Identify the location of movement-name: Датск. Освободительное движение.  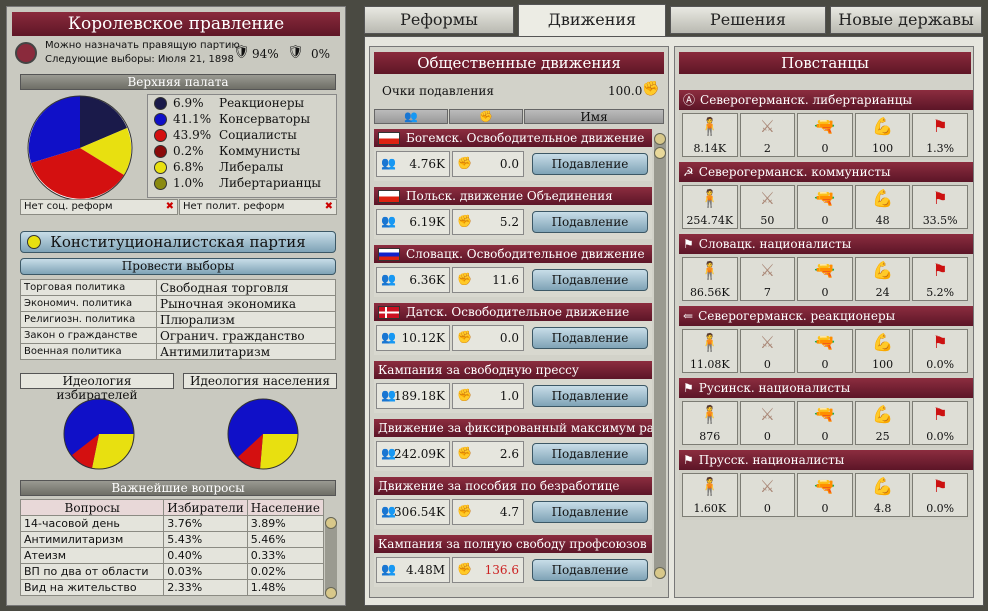
(518, 312).